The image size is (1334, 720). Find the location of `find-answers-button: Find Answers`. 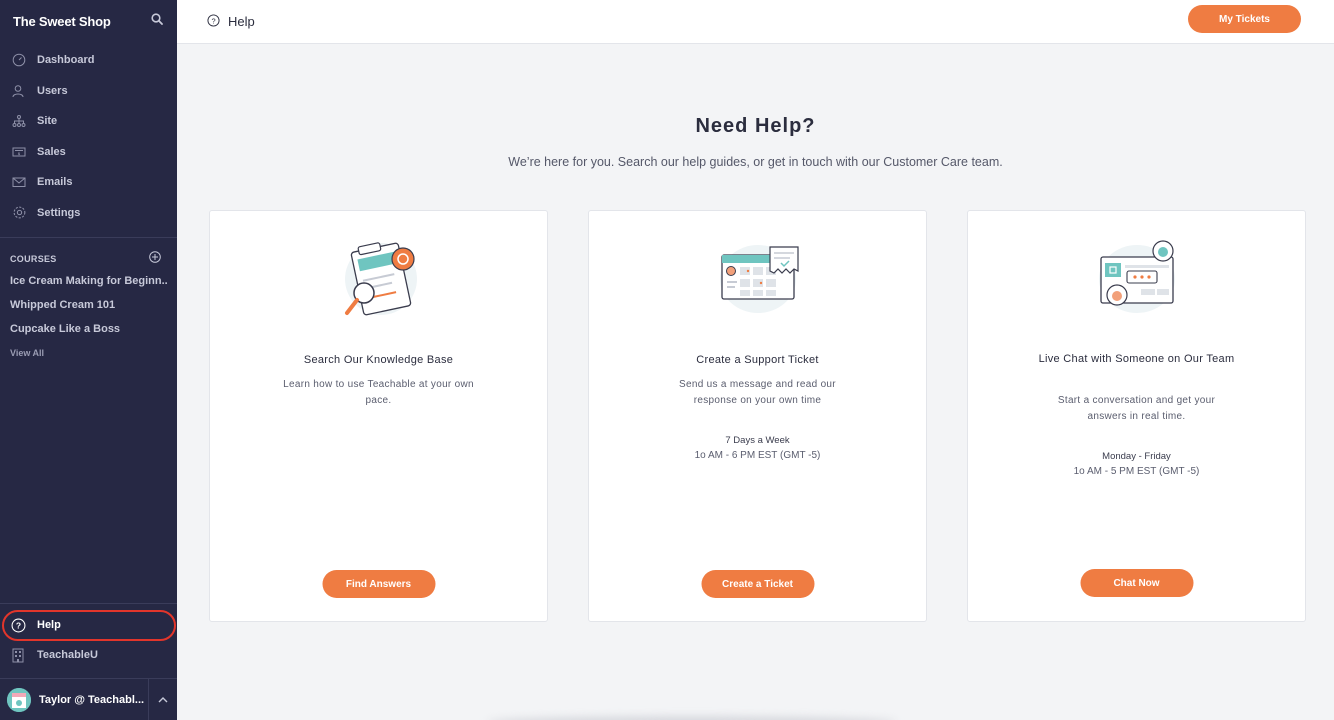

find-answers-button: Find Answers is located at coordinates (378, 584).